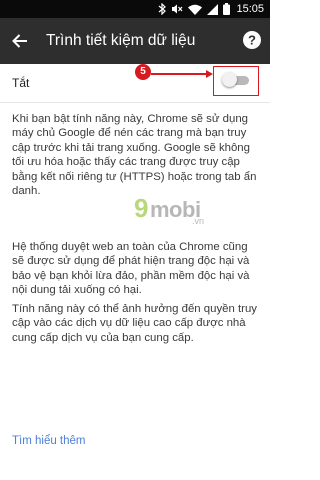  What do you see at coordinates (209, 74) in the screenshot?
I see `annotation-arrow-head` at bounding box center [209, 74].